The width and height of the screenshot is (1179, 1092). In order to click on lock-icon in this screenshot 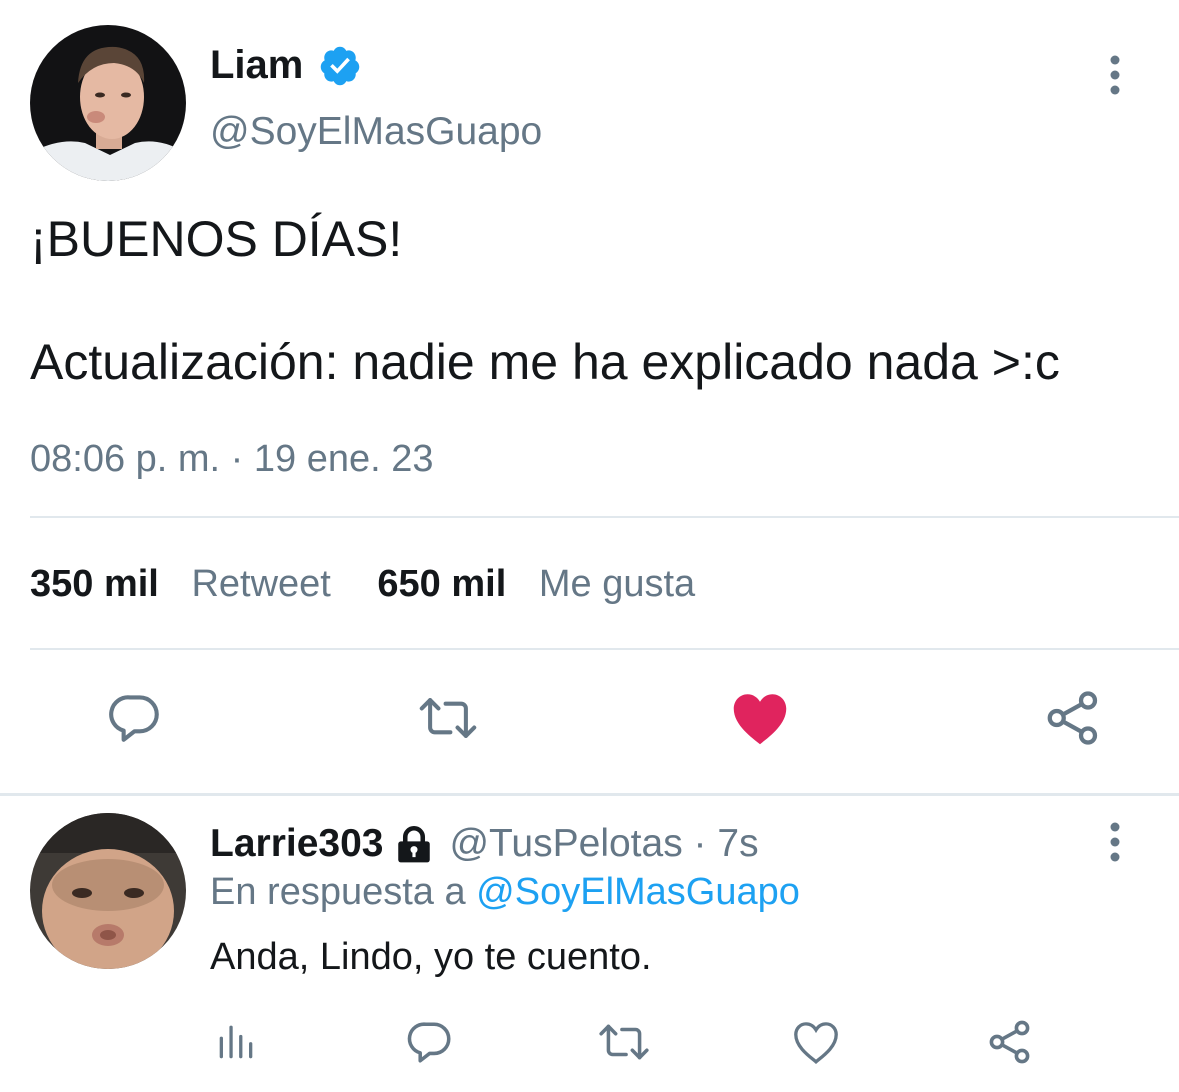, I will do `click(414, 844)`.